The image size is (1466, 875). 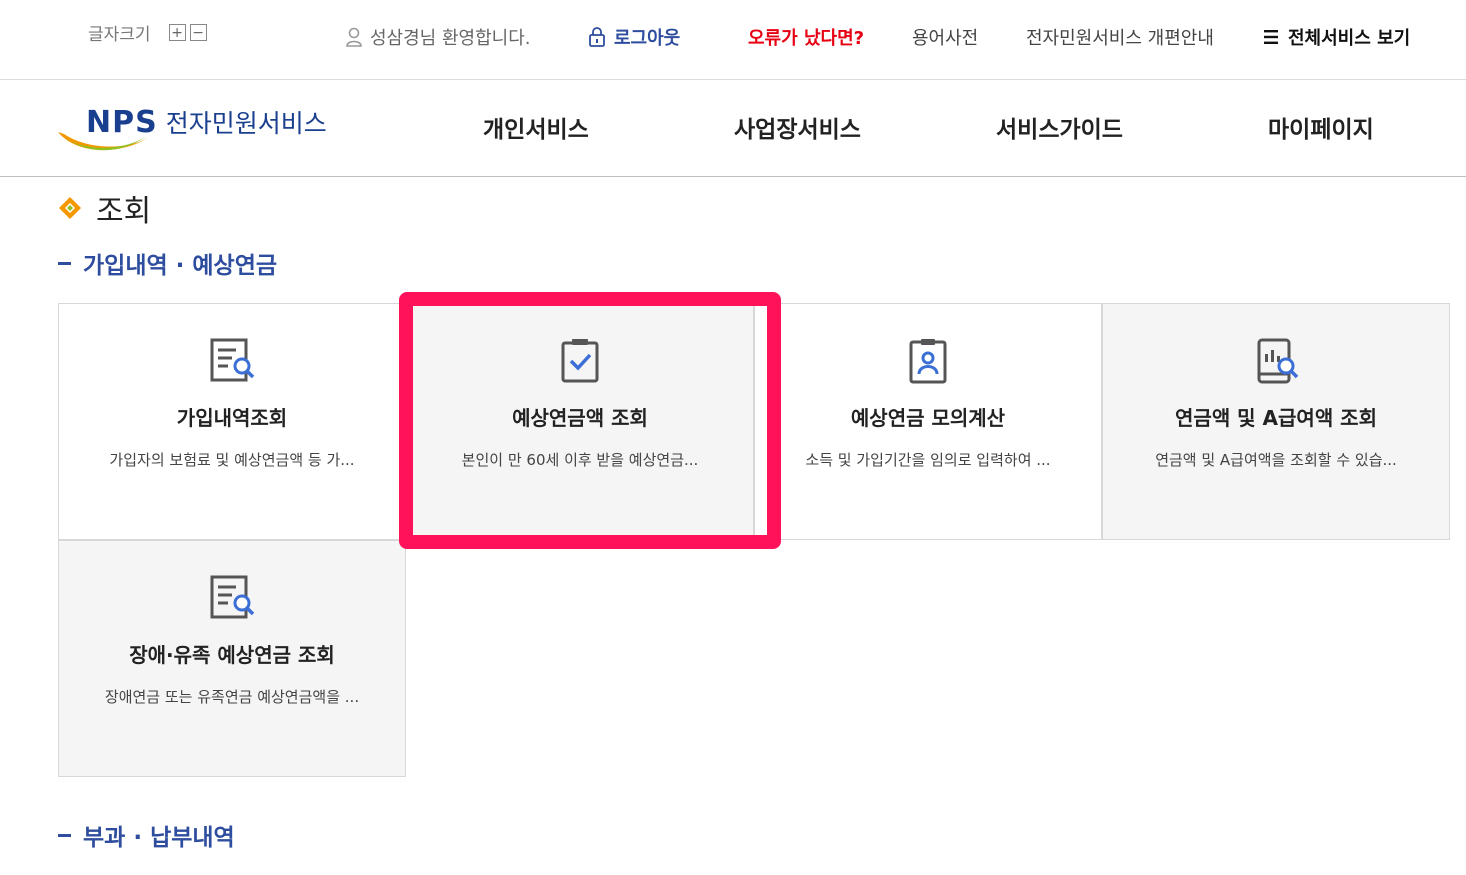 I want to click on card-title: 가입내역조회, so click(x=232, y=418).